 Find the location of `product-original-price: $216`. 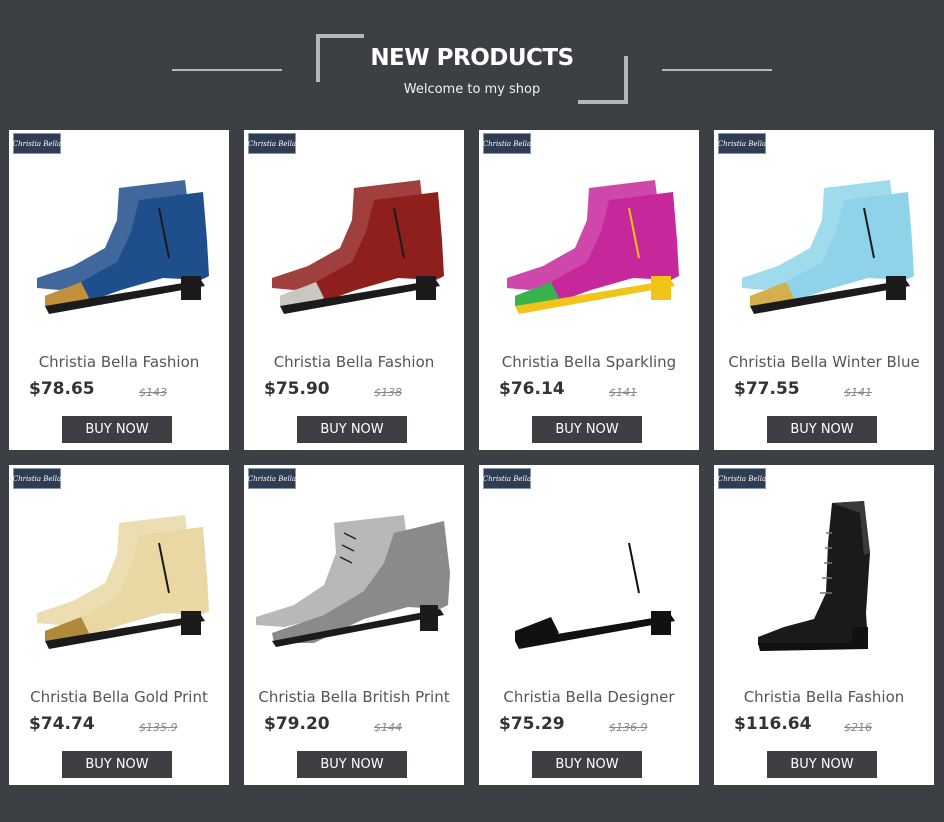

product-original-price: $216 is located at coordinates (858, 727).